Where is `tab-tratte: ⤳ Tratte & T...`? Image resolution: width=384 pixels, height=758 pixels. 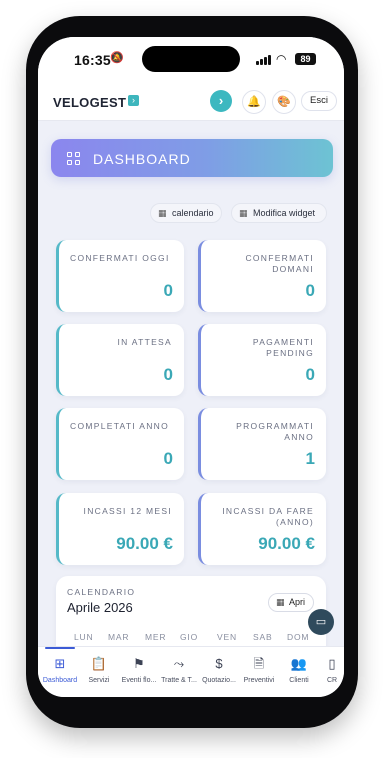
tab-tratte: ⤳ Tratte & T... is located at coordinates (179, 672).